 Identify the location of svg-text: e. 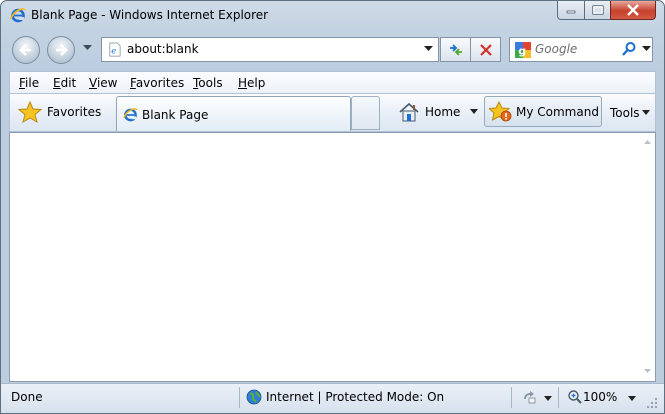
(113, 50).